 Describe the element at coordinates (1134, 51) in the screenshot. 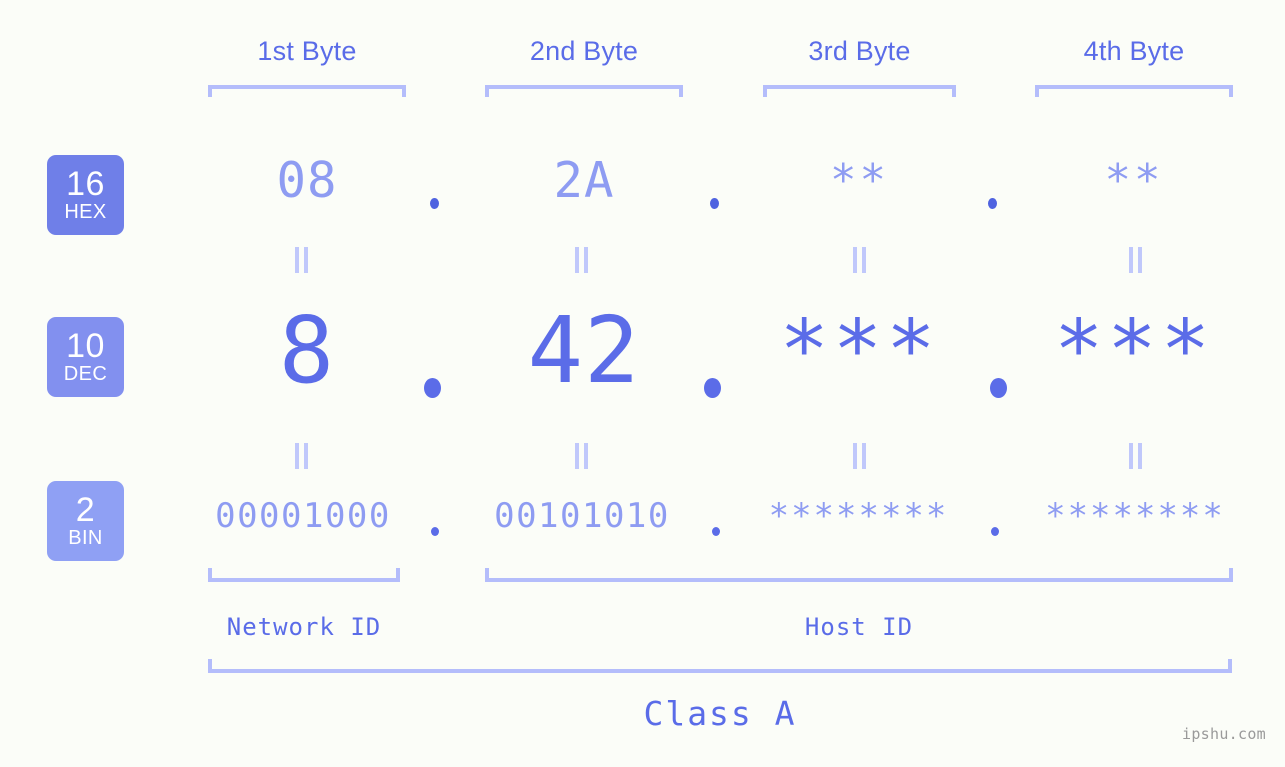

I see `byte-header-4: 4th Byte` at that location.